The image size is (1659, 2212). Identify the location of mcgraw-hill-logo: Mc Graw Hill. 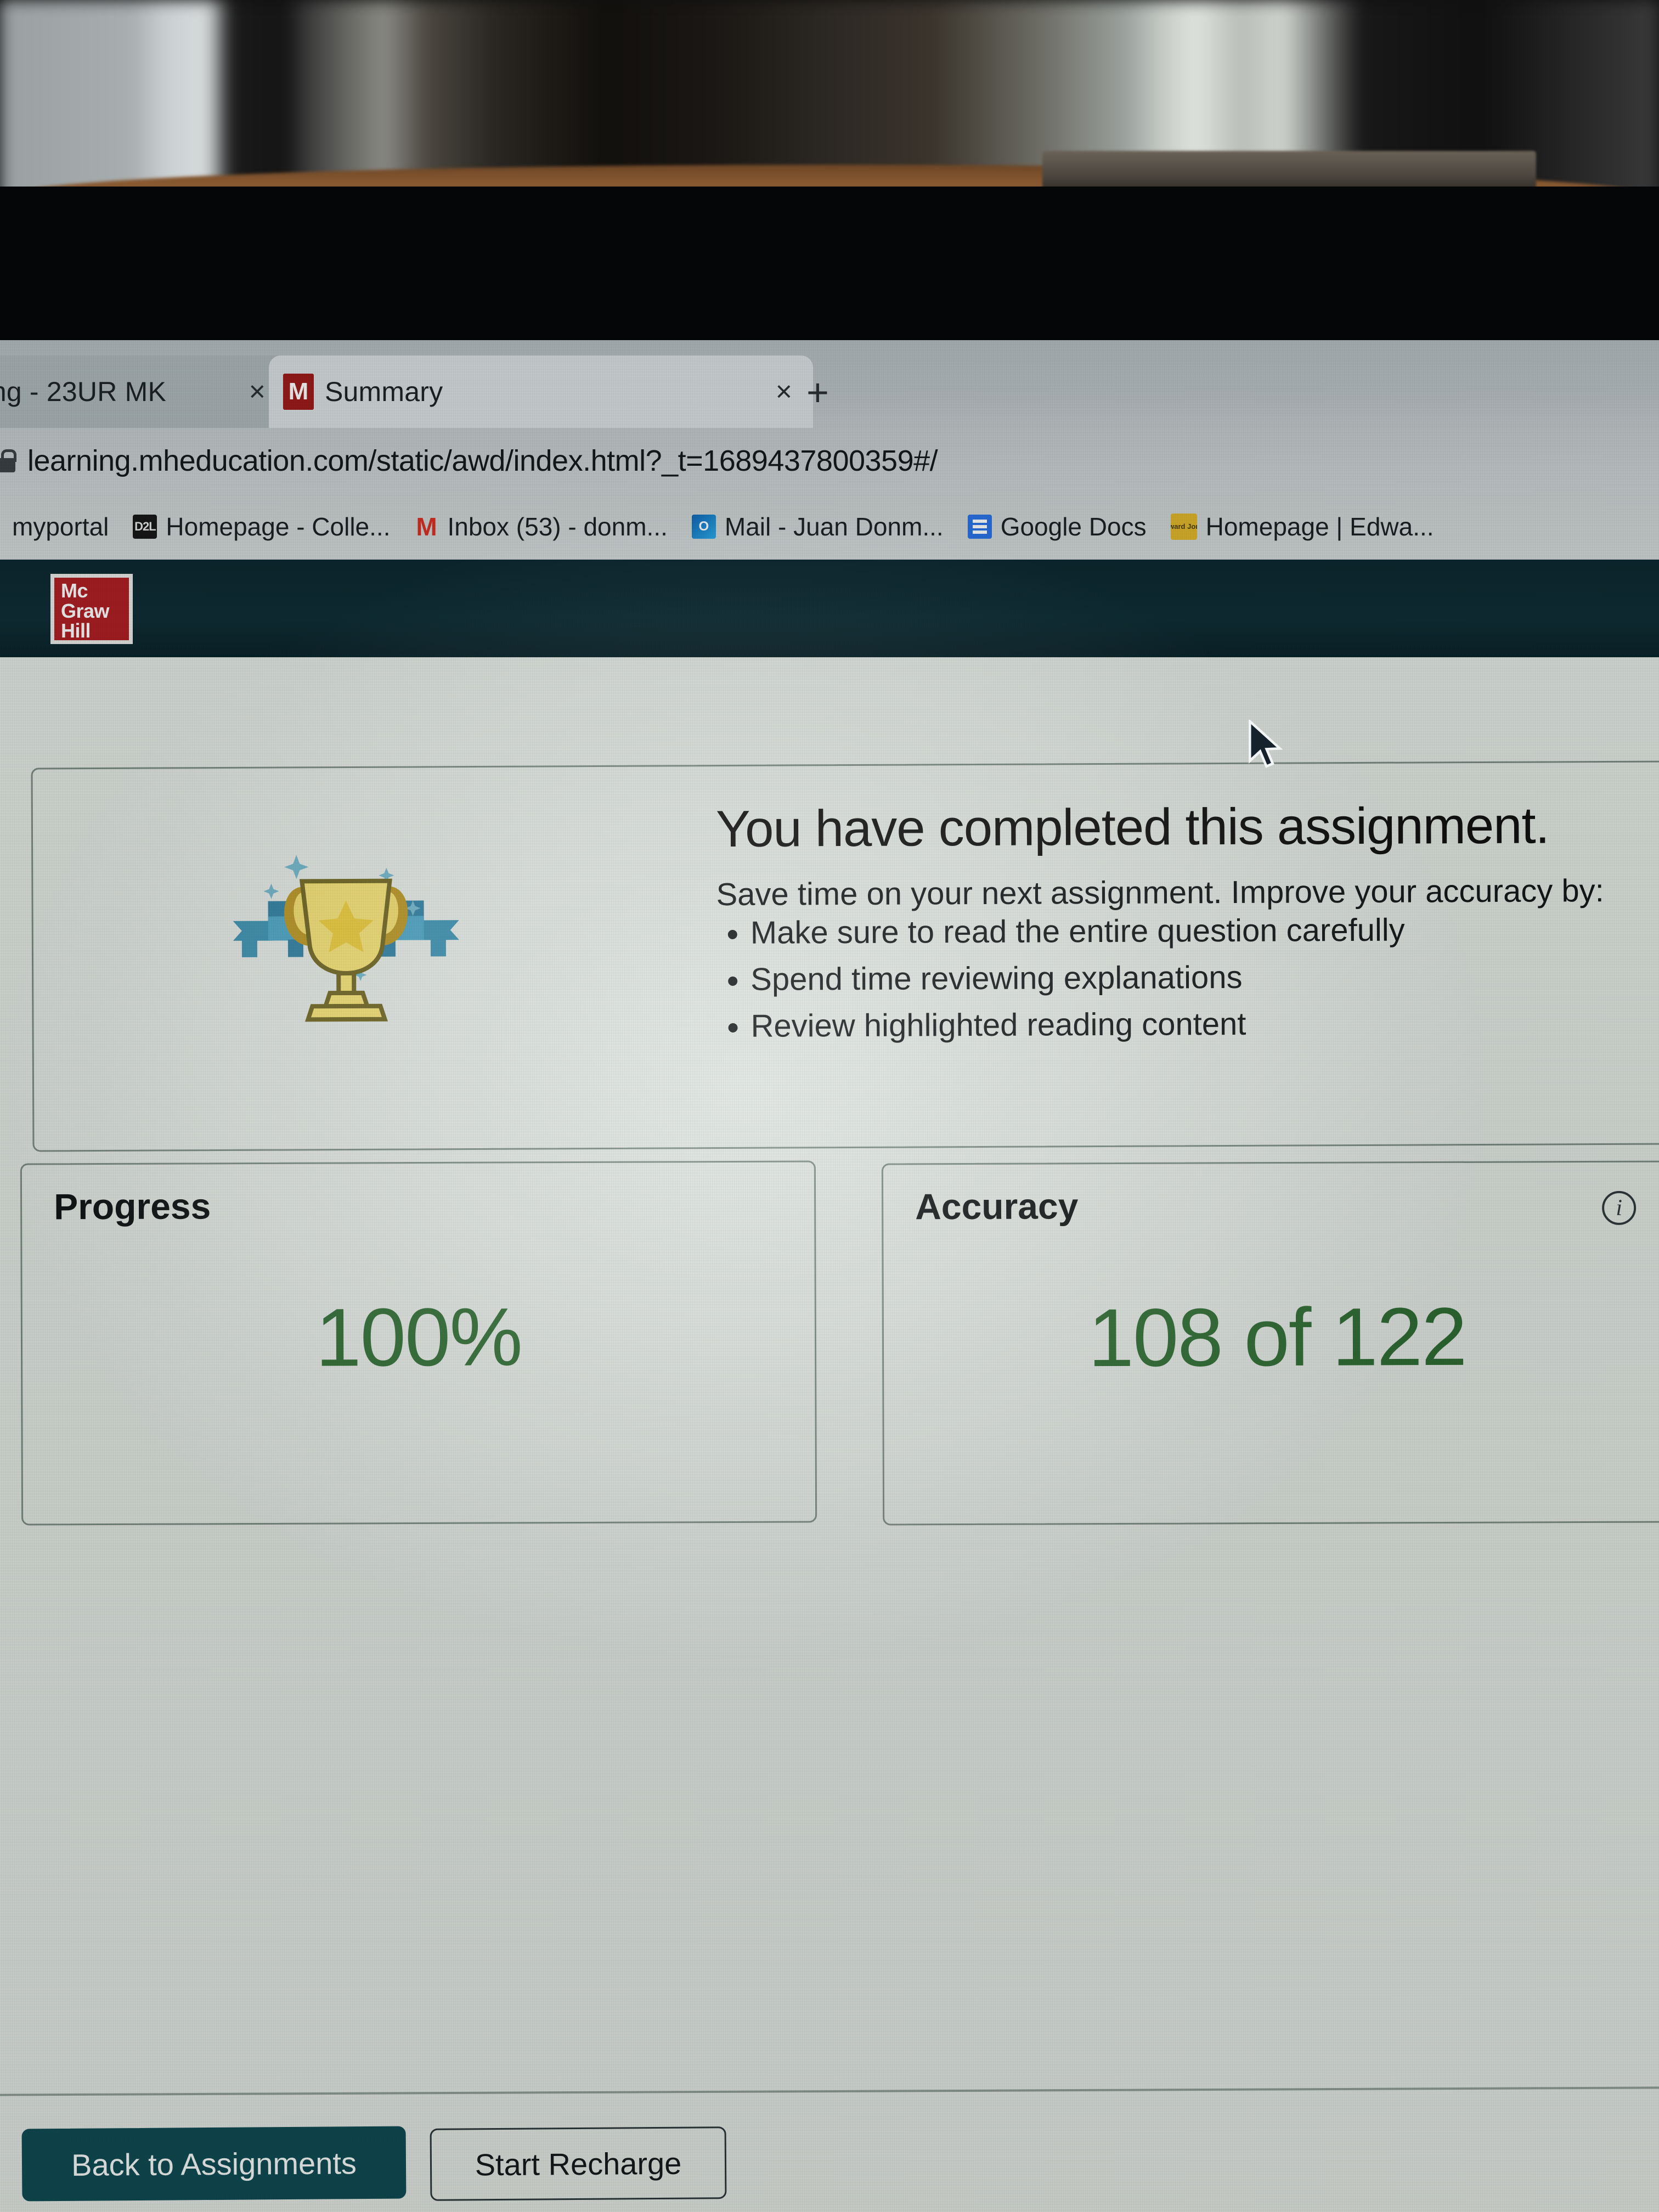
(91, 609).